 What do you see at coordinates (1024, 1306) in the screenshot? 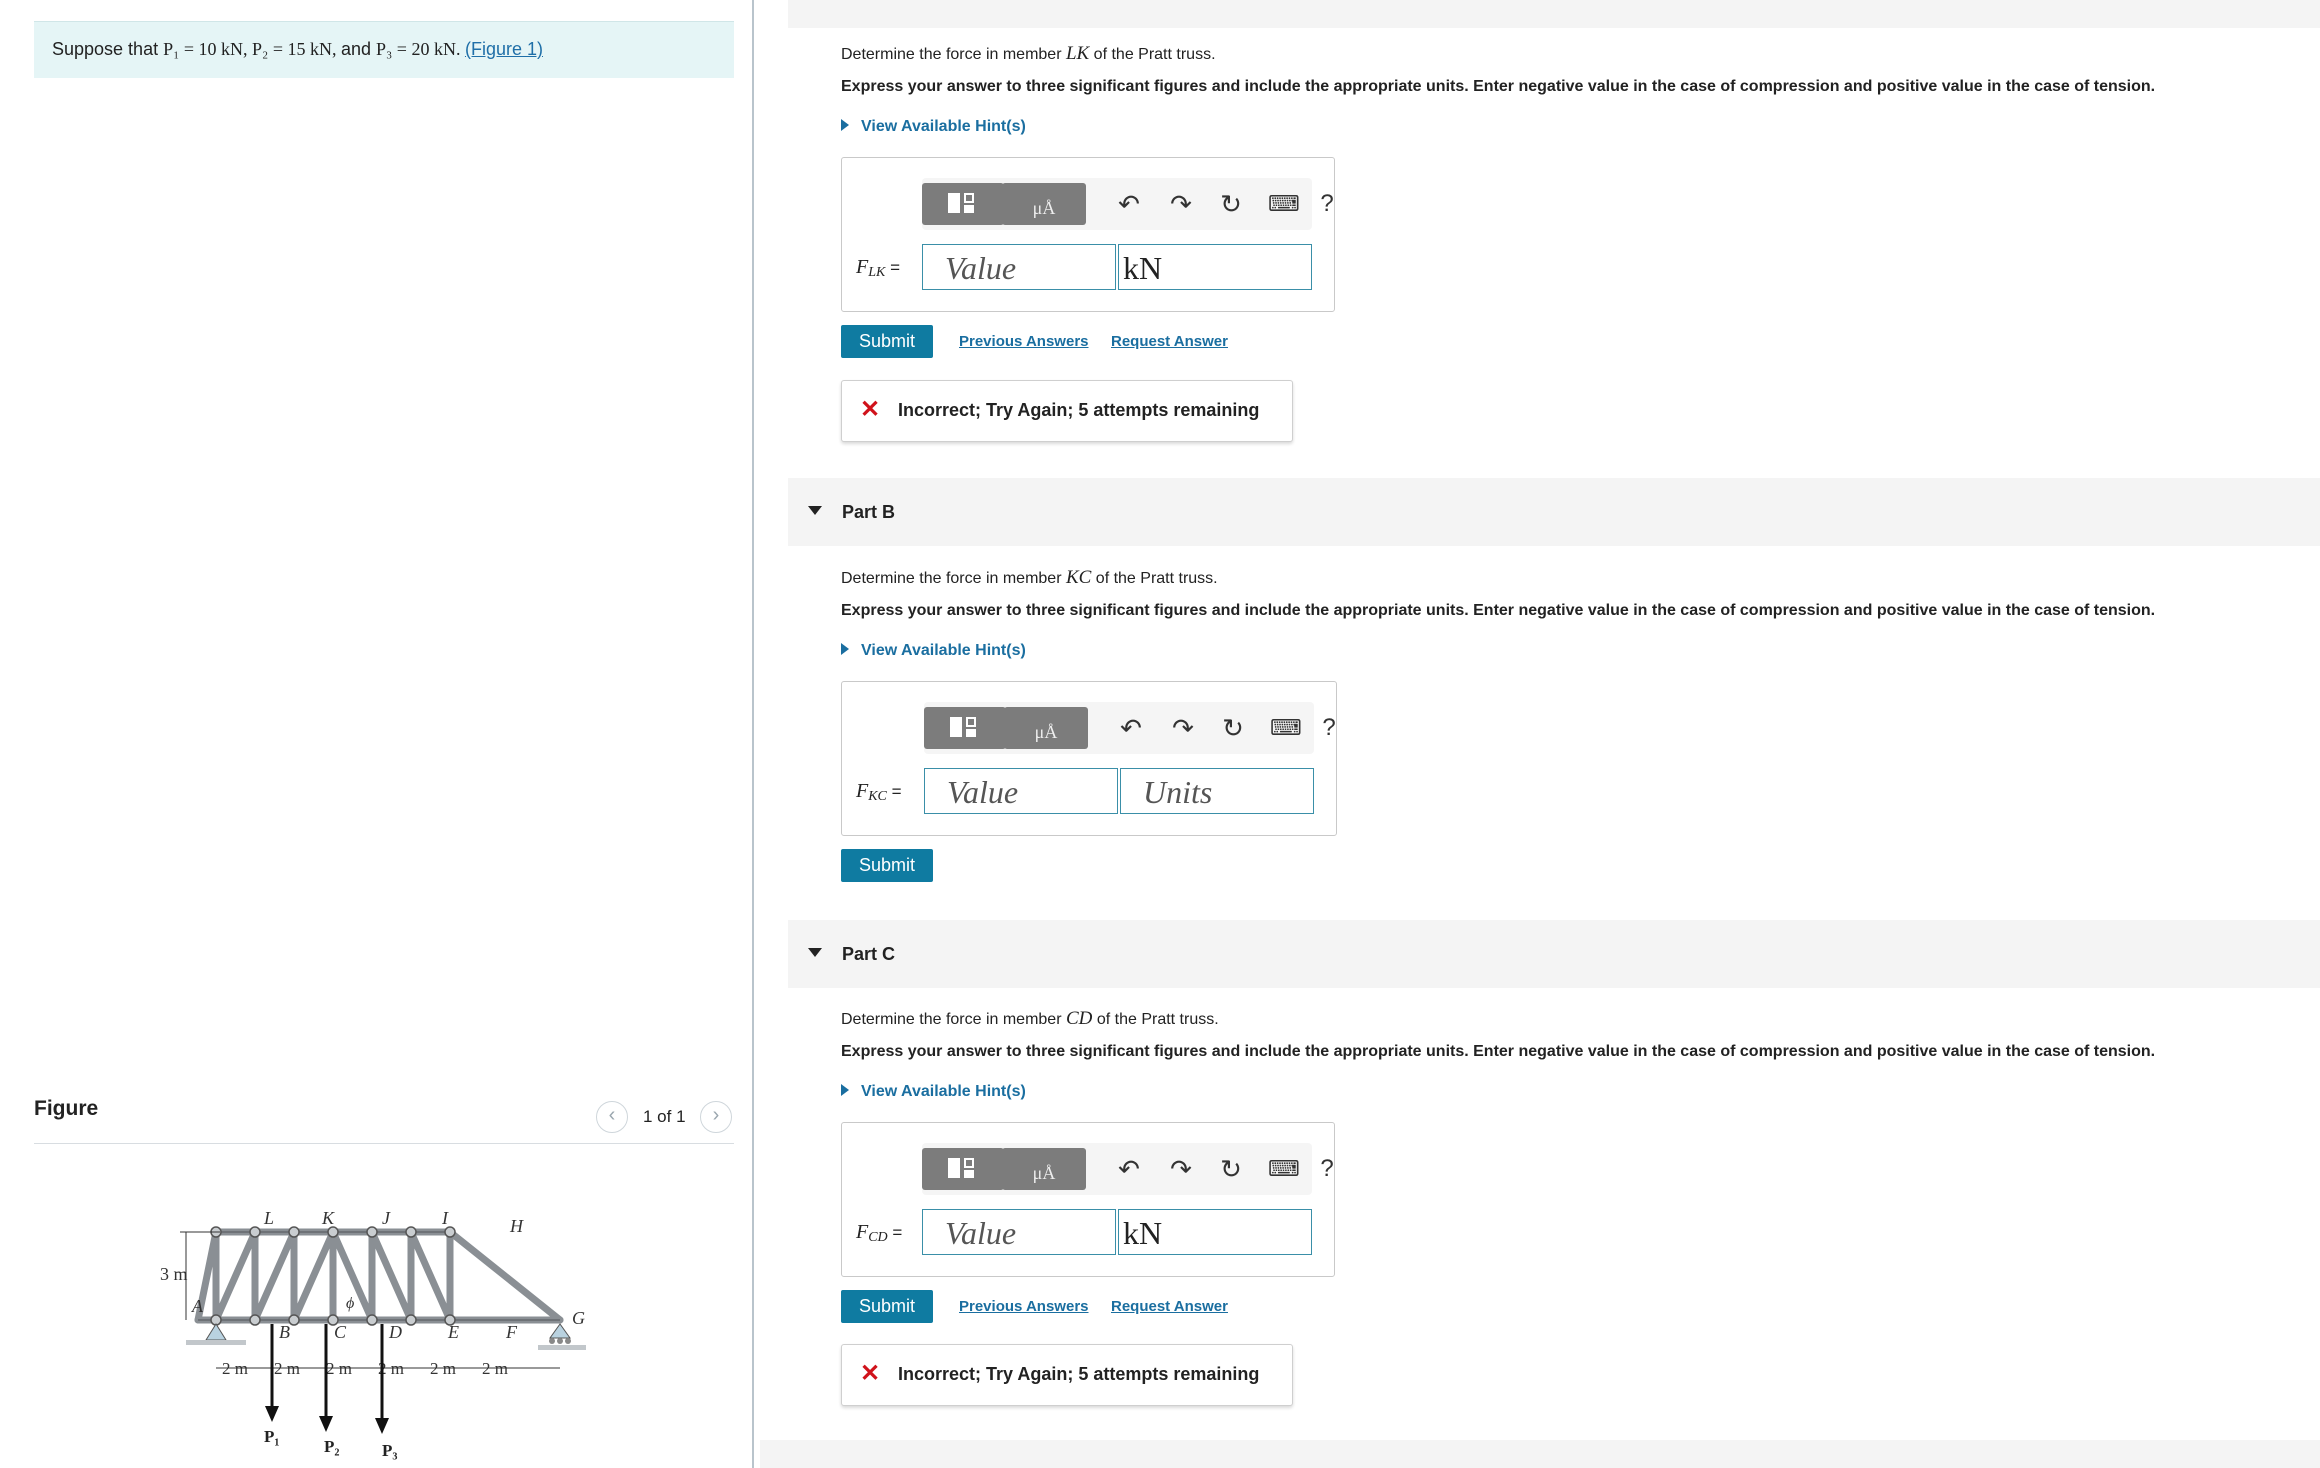
I see `part-c-previous-answers-link: Previous Answers` at bounding box center [1024, 1306].